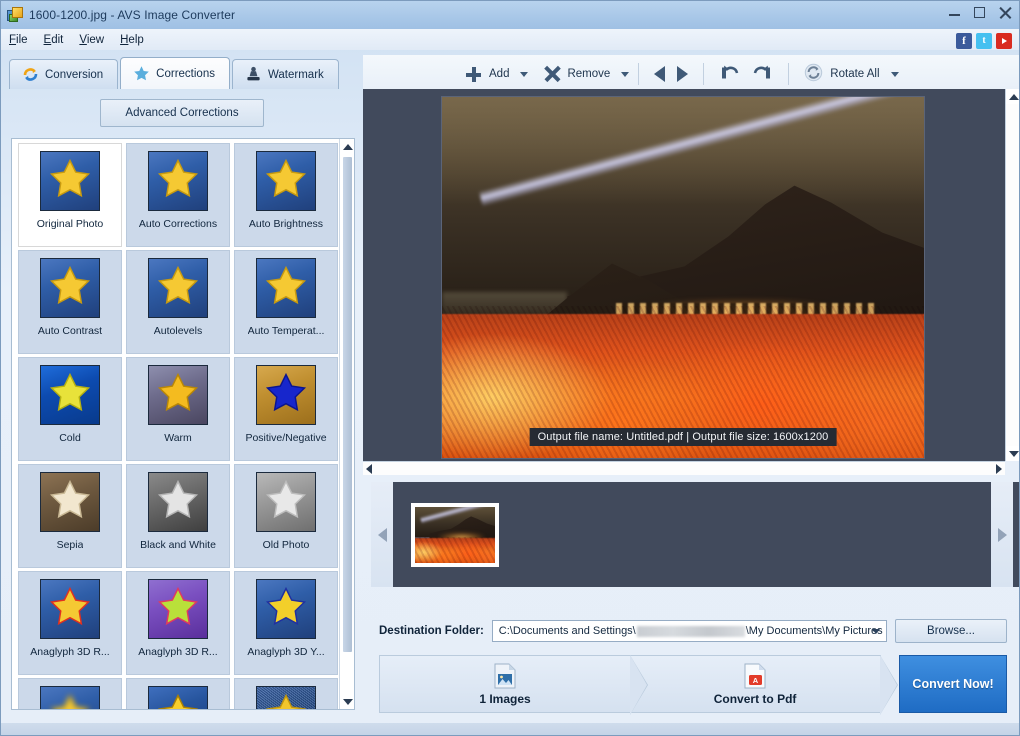 The width and height of the screenshot is (1020, 736). I want to click on rotate-all-dropdown-caret, so click(894, 74).